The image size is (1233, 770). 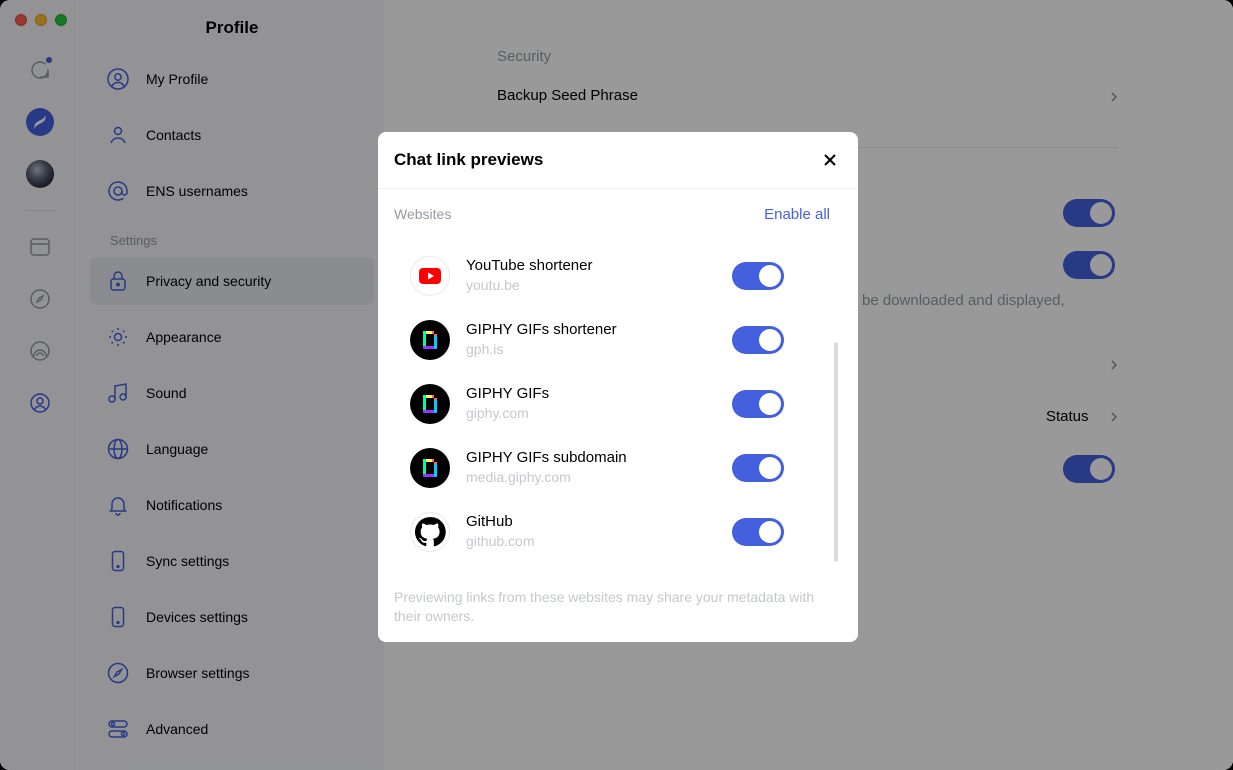 What do you see at coordinates (546, 457) in the screenshot?
I see `site-name: GIPHY GIFs subdomain` at bounding box center [546, 457].